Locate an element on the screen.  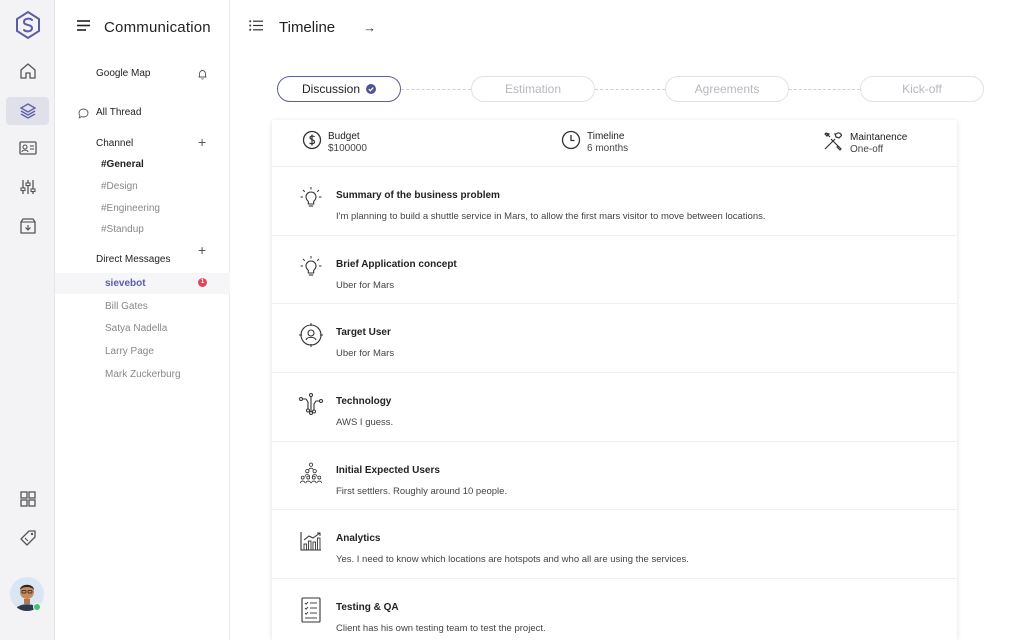
requirement-title: Analytics is located at coordinates (358, 539).